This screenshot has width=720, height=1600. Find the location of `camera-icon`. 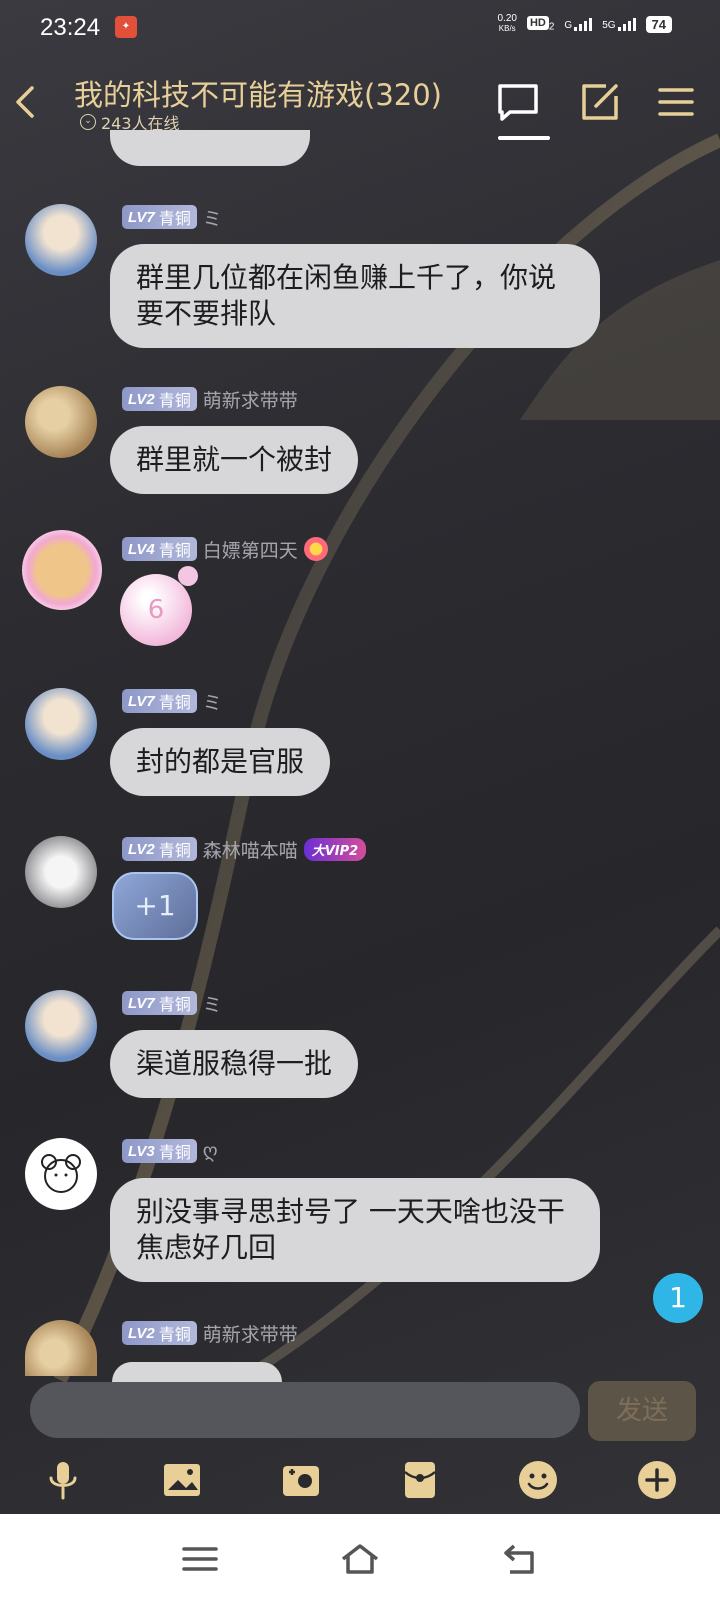

camera-icon is located at coordinates (301, 1480).